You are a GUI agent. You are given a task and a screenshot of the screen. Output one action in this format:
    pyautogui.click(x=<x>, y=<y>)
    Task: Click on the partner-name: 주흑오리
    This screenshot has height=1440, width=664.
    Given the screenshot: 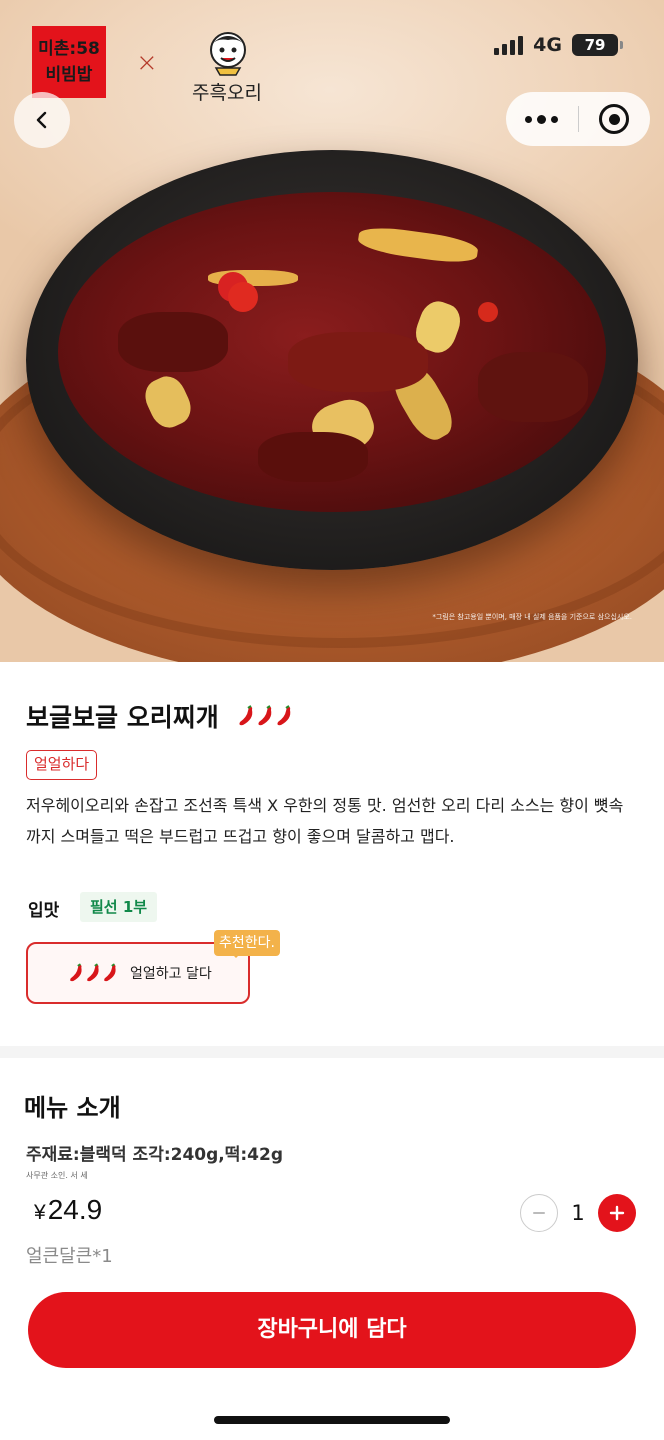 What is the action you would take?
    pyautogui.click(x=227, y=93)
    